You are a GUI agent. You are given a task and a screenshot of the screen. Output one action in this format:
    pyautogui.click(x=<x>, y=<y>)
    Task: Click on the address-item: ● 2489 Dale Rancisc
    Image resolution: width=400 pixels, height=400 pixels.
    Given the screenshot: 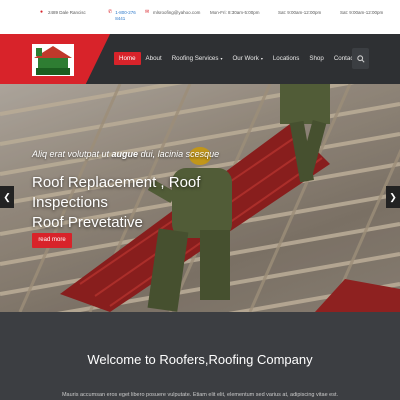 What is the action you would take?
    pyautogui.click(x=63, y=13)
    